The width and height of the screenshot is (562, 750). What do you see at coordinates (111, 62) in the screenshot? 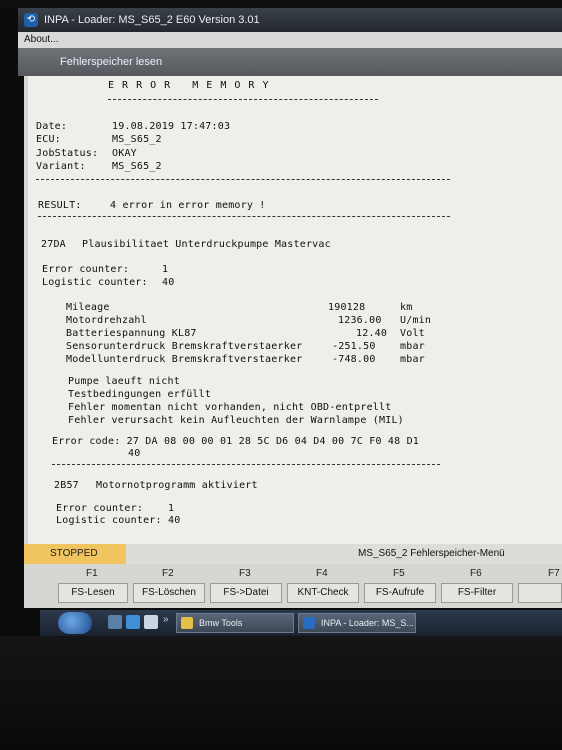
I see `section-title: Fehlerspeicher lesen` at bounding box center [111, 62].